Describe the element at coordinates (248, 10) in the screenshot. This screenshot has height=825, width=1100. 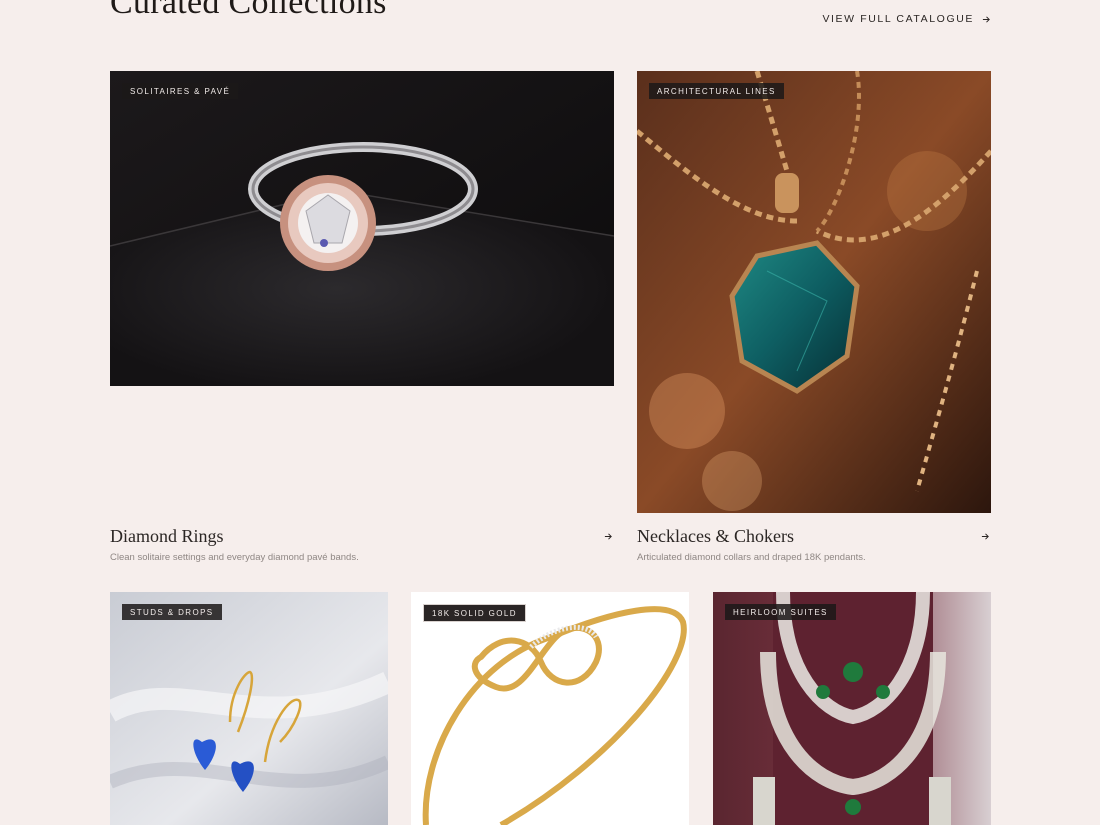
I see `page-title: Curated Collections` at that location.